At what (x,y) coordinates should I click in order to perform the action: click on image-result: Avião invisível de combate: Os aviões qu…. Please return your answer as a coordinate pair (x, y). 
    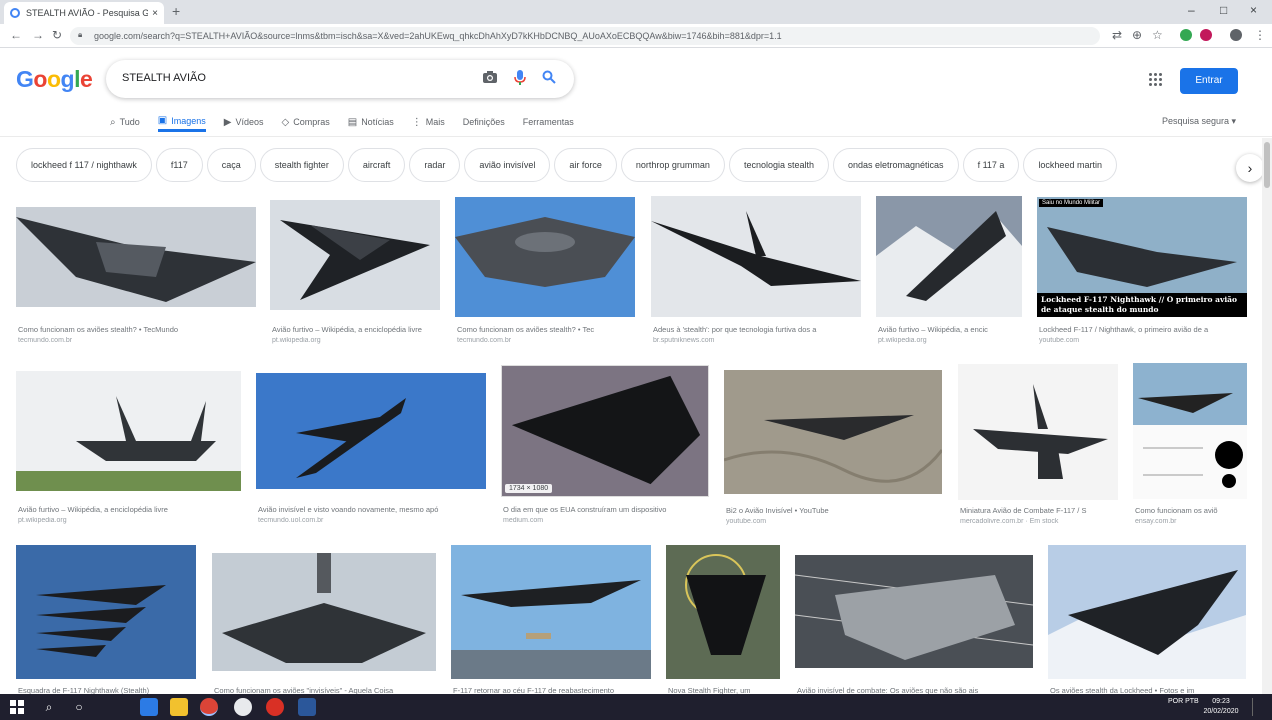
    Looking at the image, I should click on (914, 625).